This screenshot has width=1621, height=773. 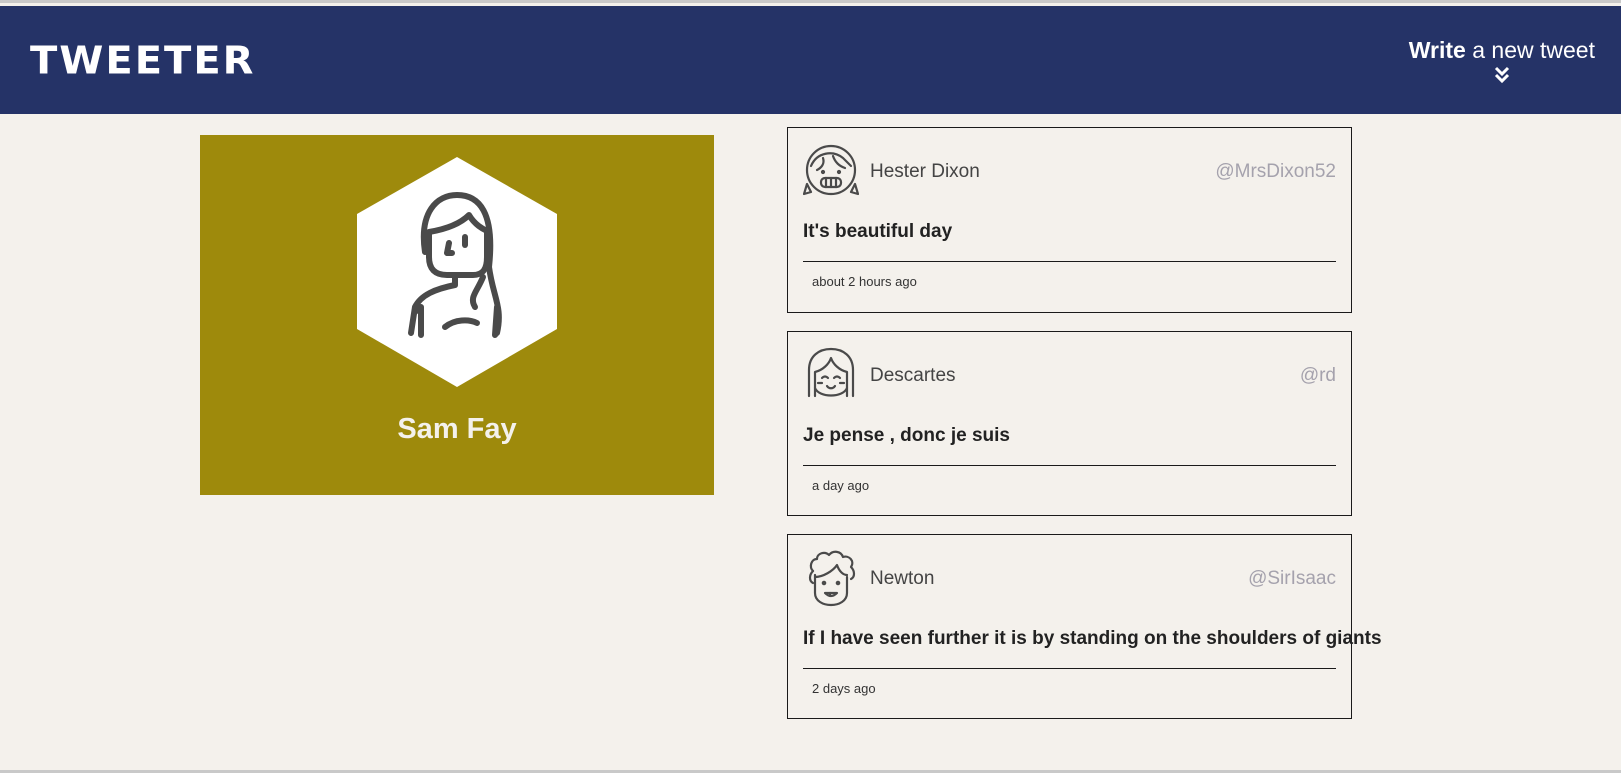 What do you see at coordinates (1502, 75) in the screenshot?
I see `double-chevron-down-icon` at bounding box center [1502, 75].